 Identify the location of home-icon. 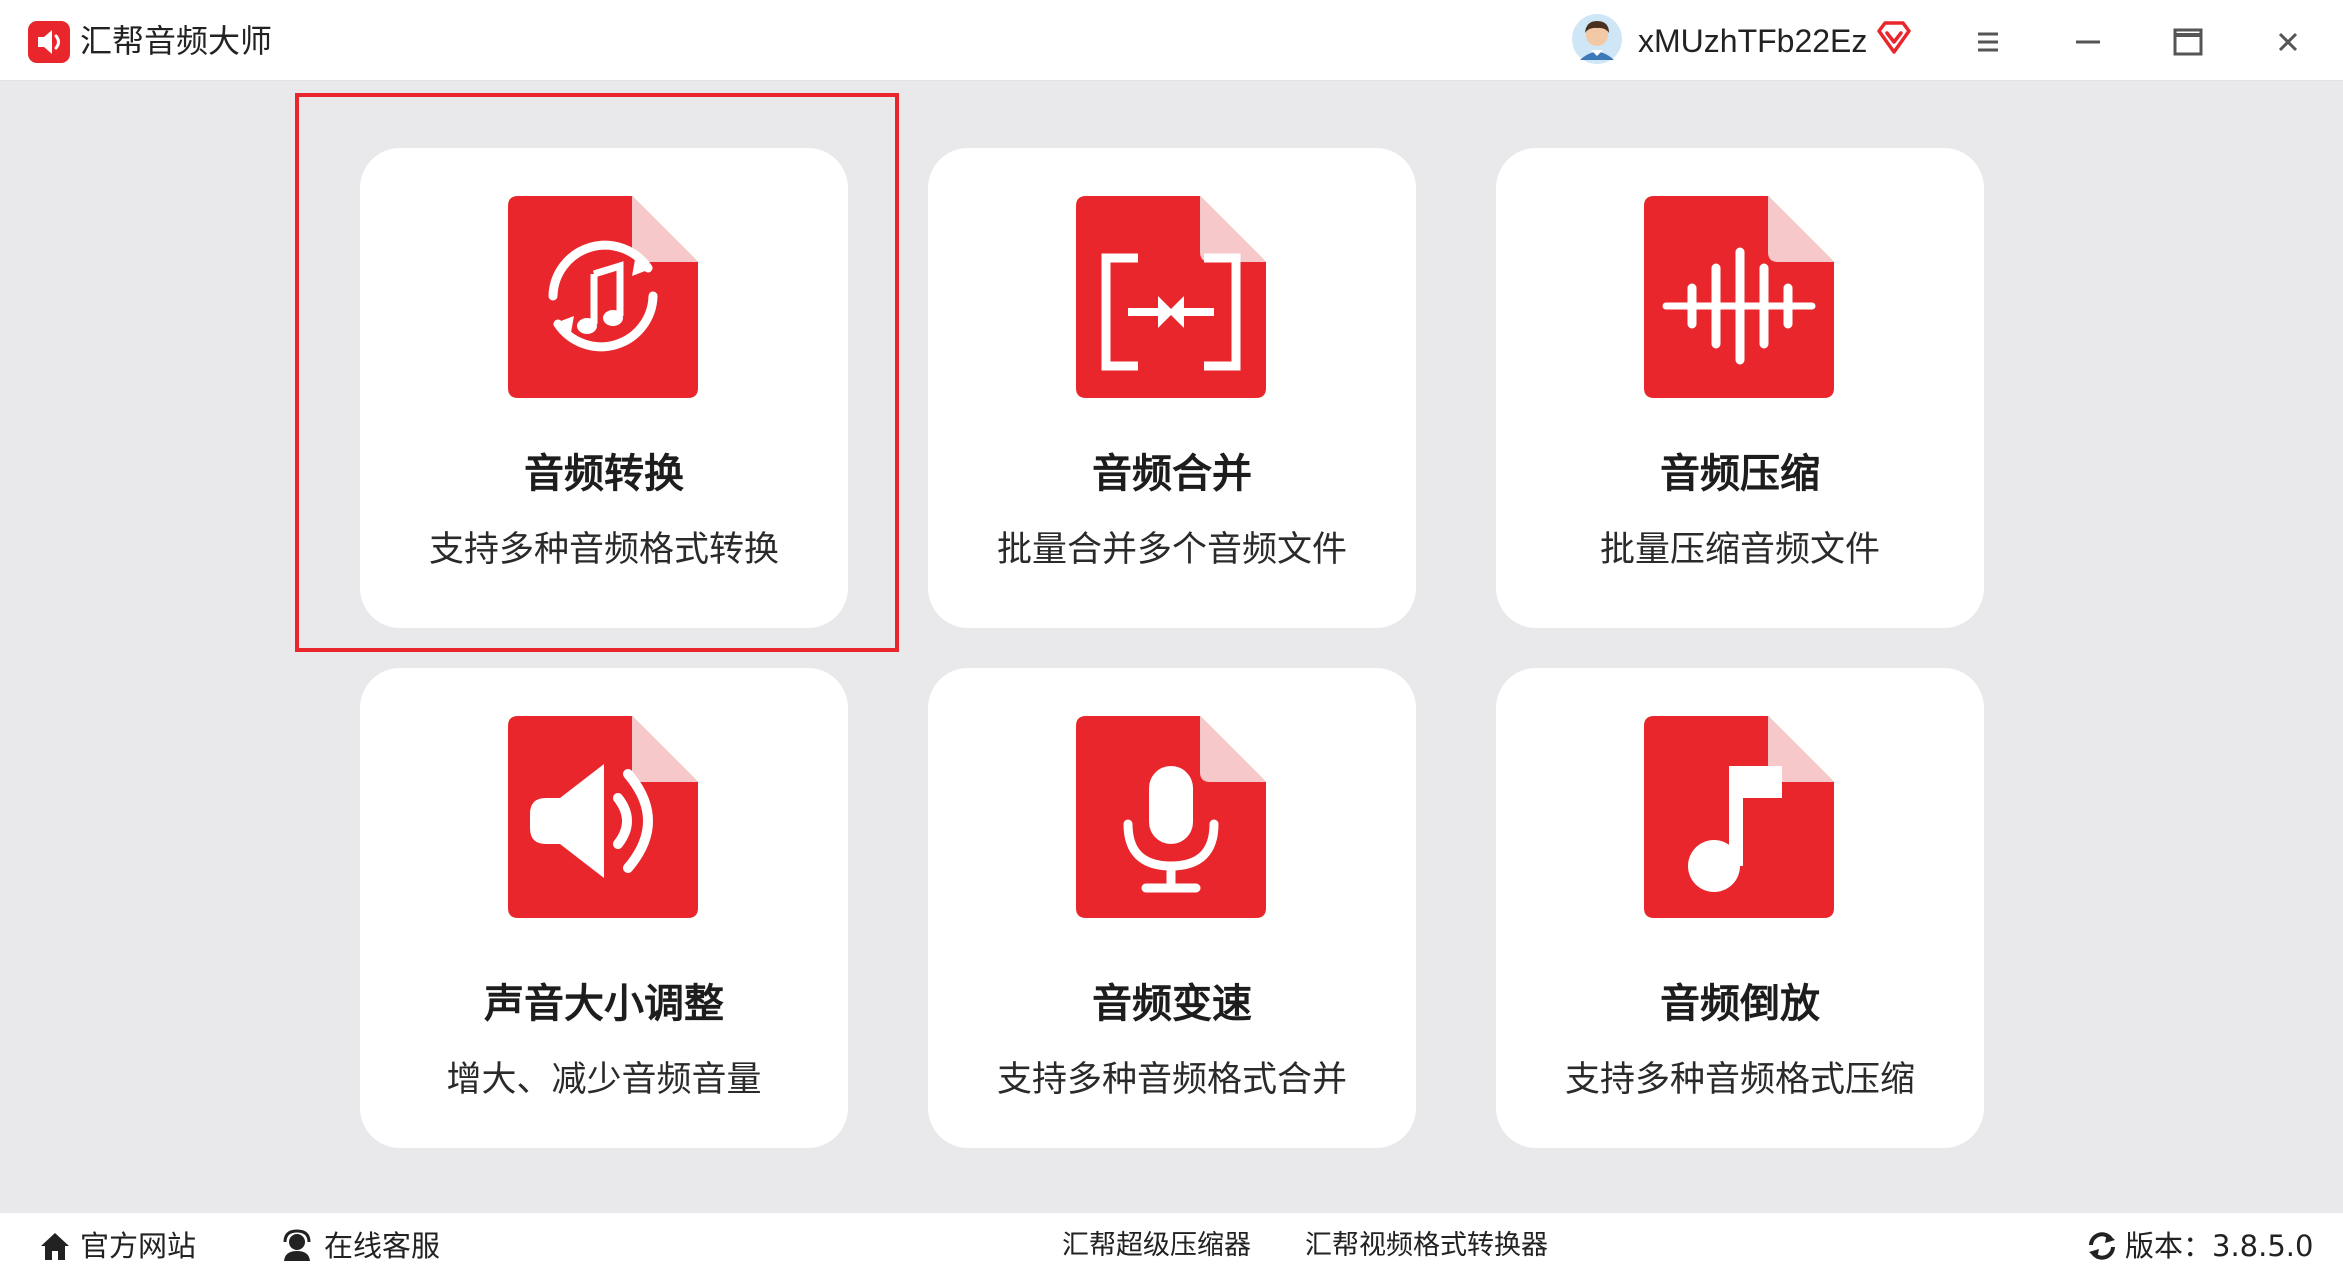
(55, 1246).